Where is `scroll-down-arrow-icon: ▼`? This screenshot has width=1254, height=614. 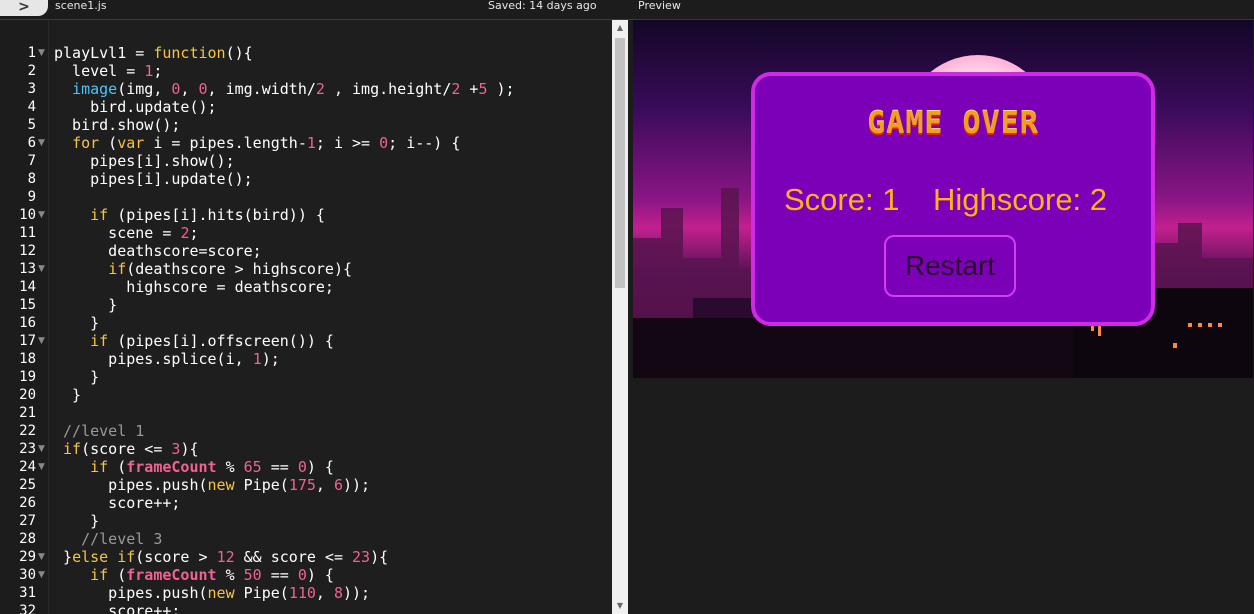
scroll-down-arrow-icon: ▼ is located at coordinates (620, 606).